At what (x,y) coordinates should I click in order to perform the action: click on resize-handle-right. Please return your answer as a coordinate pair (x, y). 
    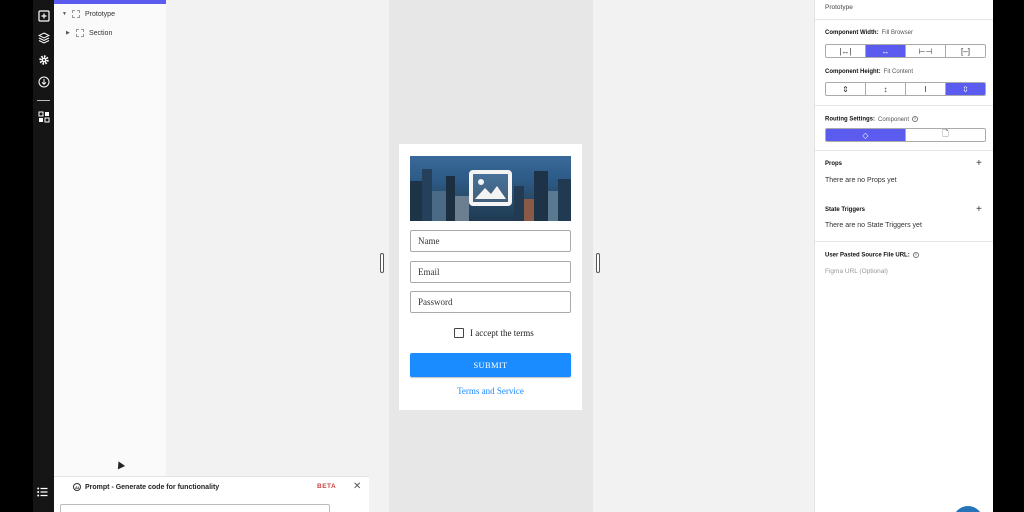
    Looking at the image, I should click on (598, 263).